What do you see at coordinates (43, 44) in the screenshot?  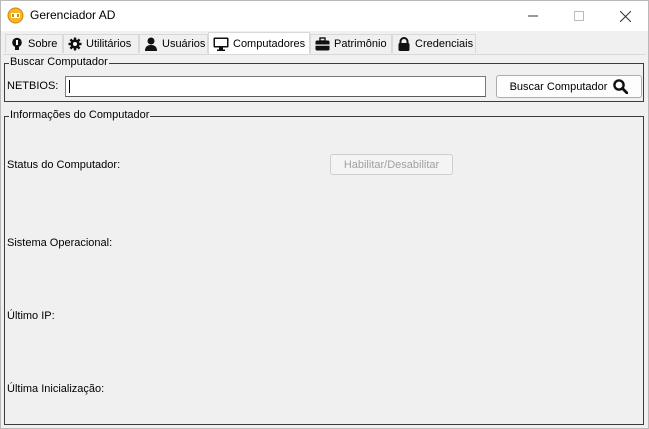 I see `tab-label: Sobre` at bounding box center [43, 44].